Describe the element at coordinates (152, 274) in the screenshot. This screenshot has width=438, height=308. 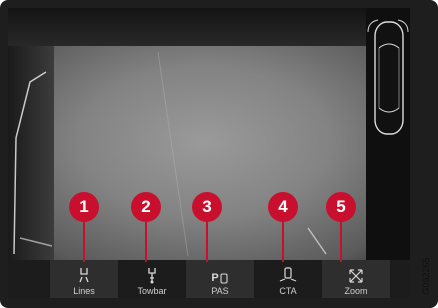
I see `towbar-icon` at that location.